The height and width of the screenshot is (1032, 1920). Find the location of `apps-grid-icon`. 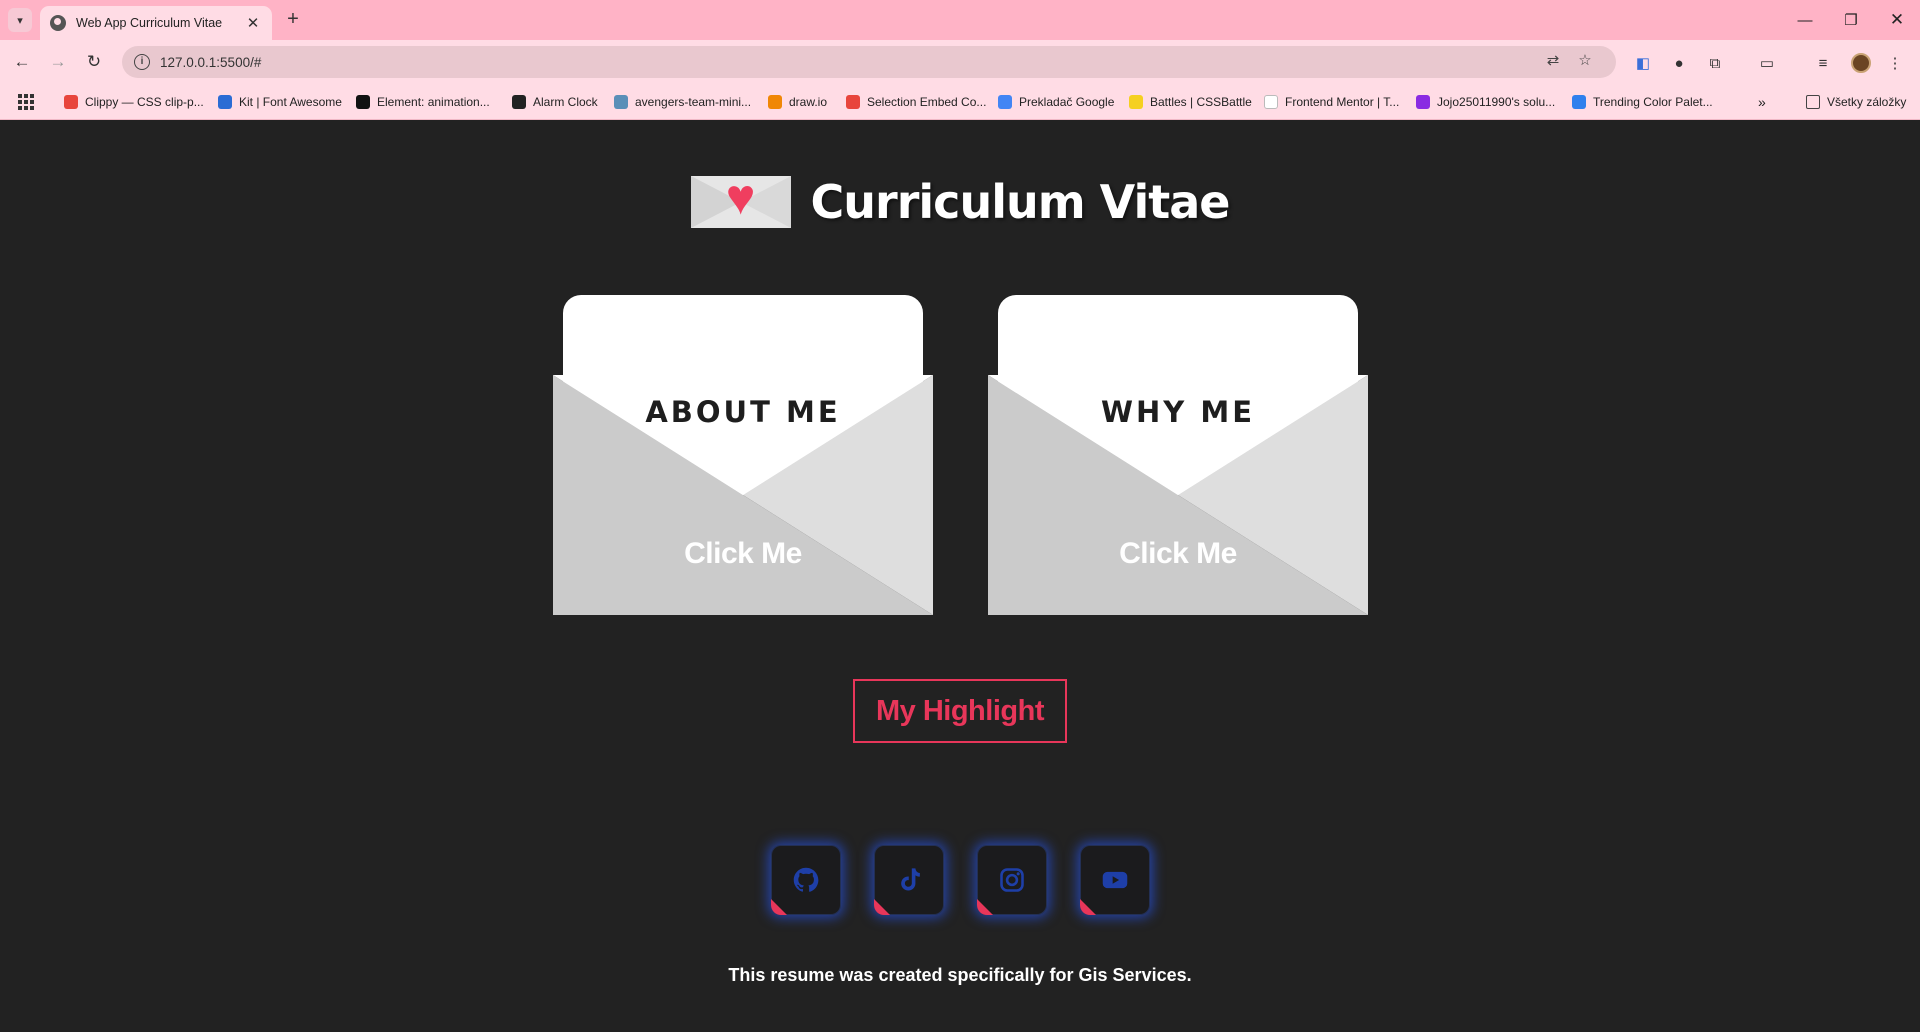

apps-grid-icon is located at coordinates (26, 102).